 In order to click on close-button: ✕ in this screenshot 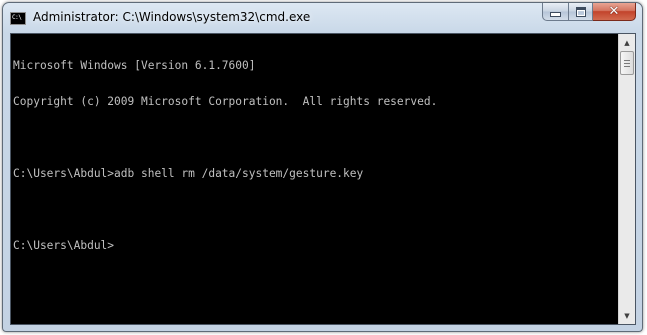, I will do `click(614, 12)`.